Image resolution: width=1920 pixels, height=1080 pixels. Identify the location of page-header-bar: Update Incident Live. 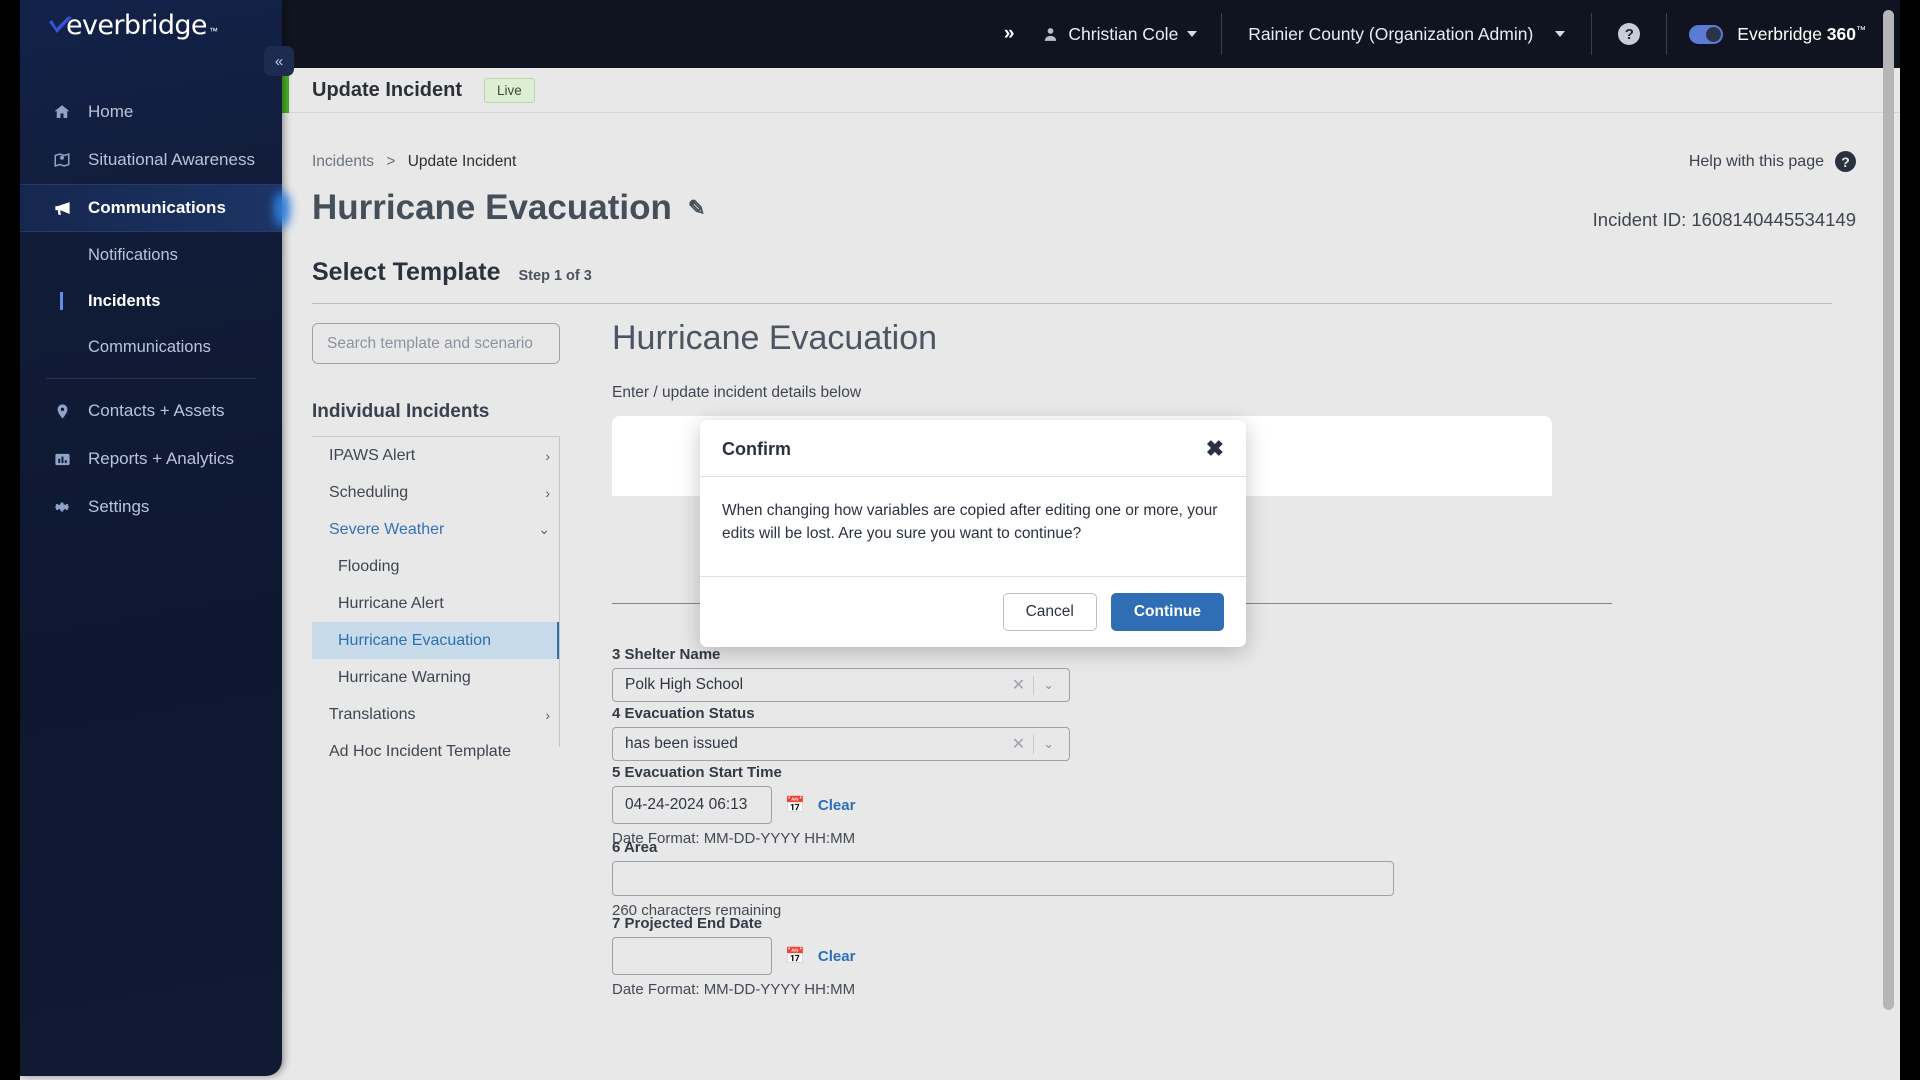
(1091, 90).